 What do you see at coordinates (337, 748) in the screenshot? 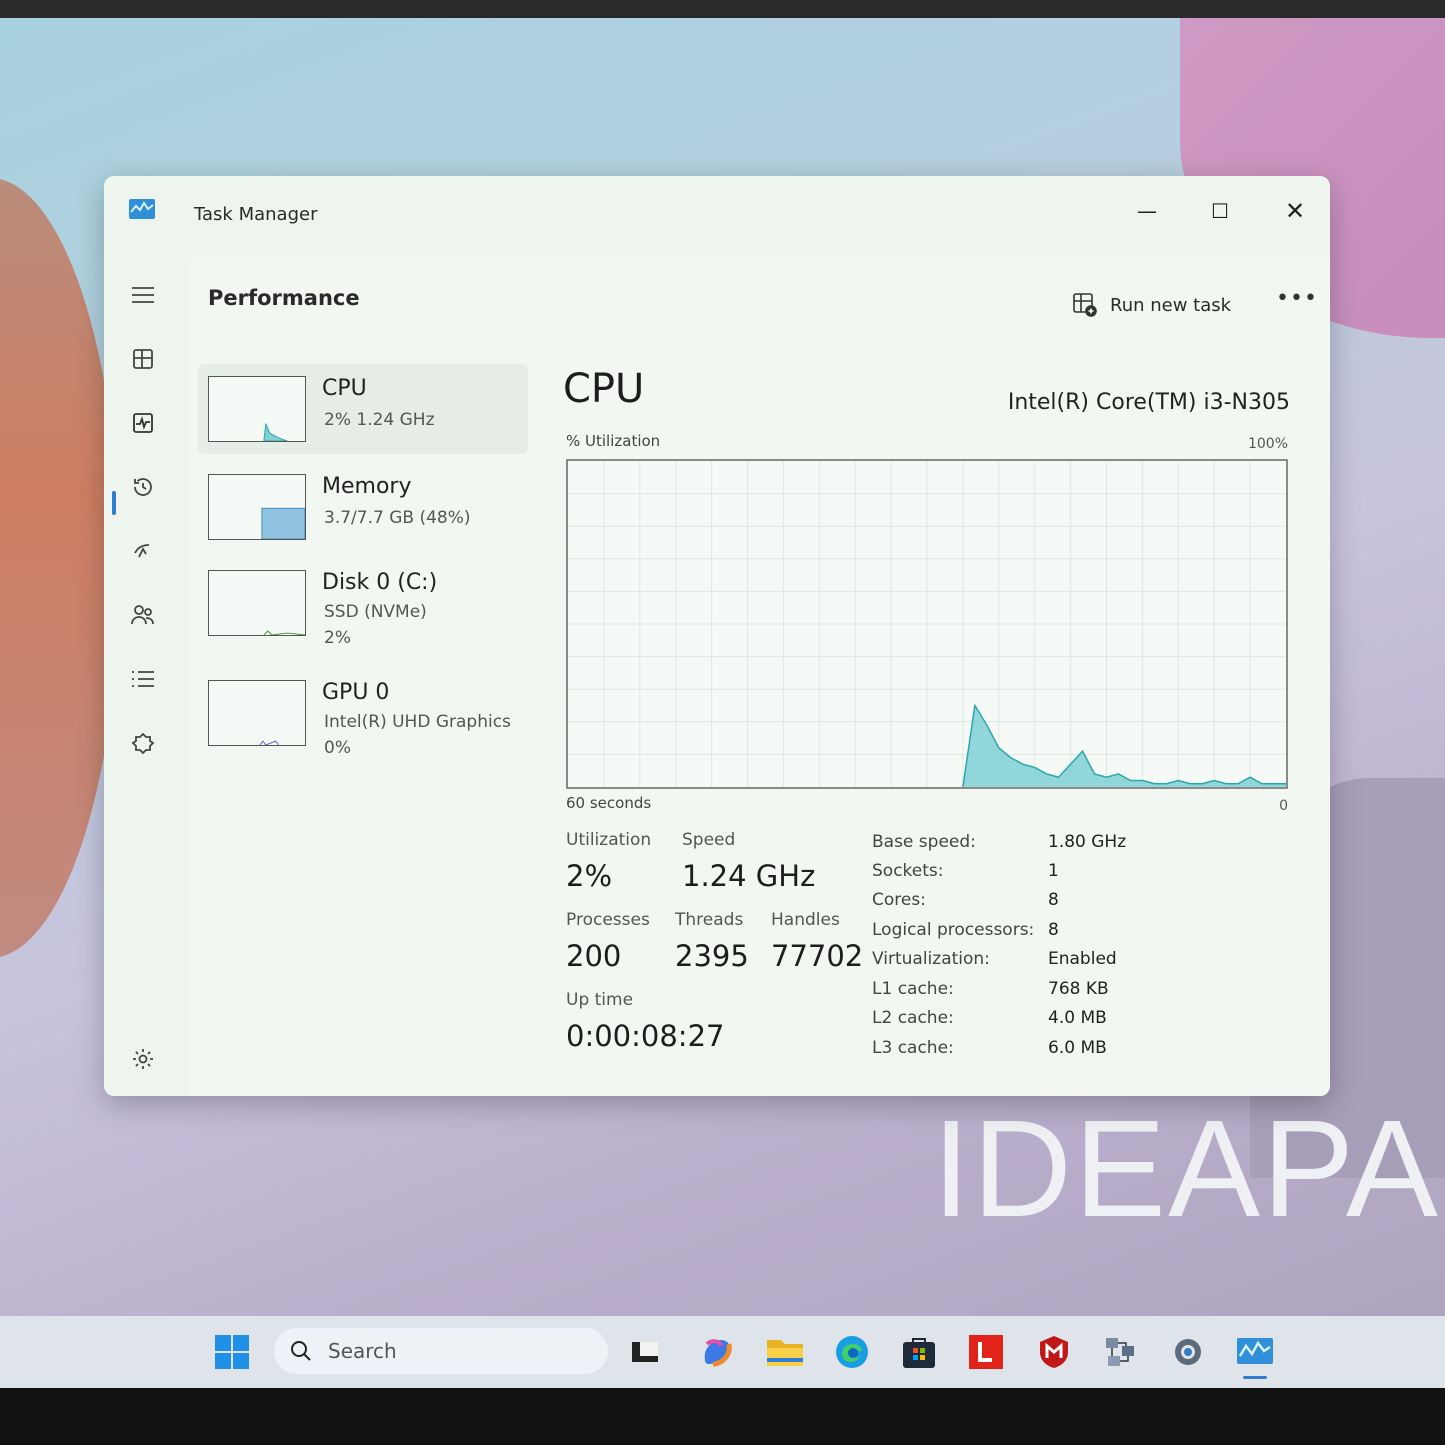
I see `device-usage: 0%` at bounding box center [337, 748].